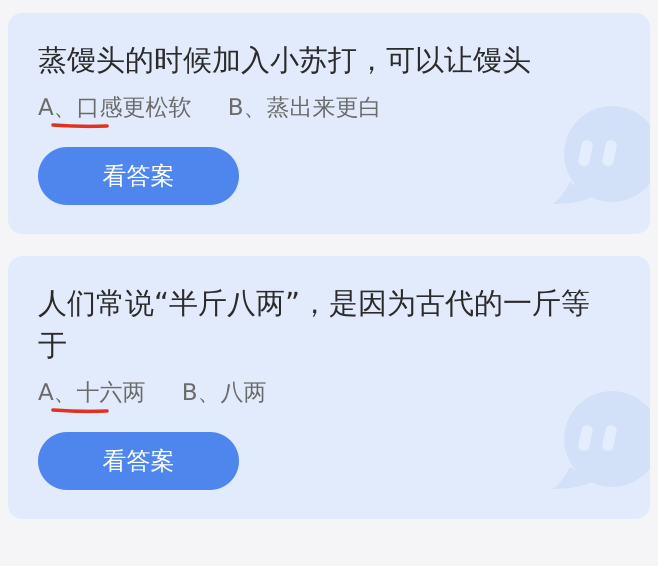  I want to click on answer-option: A、口感更松软, so click(115, 108).